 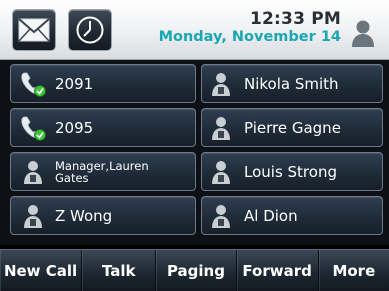 I want to click on new-call-softkey: New Call, so click(x=41, y=270).